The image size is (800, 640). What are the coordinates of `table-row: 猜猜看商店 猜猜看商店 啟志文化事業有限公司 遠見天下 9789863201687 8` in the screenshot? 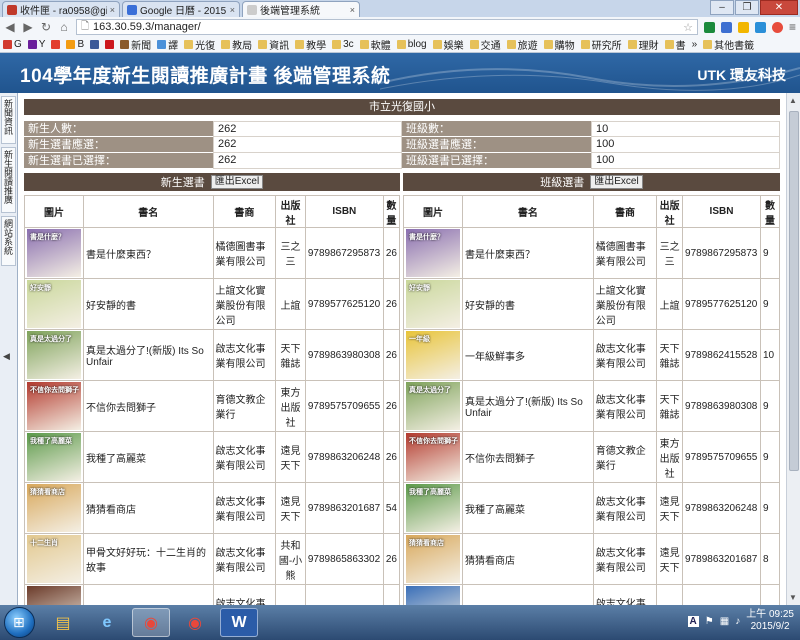 It's located at (591, 559).